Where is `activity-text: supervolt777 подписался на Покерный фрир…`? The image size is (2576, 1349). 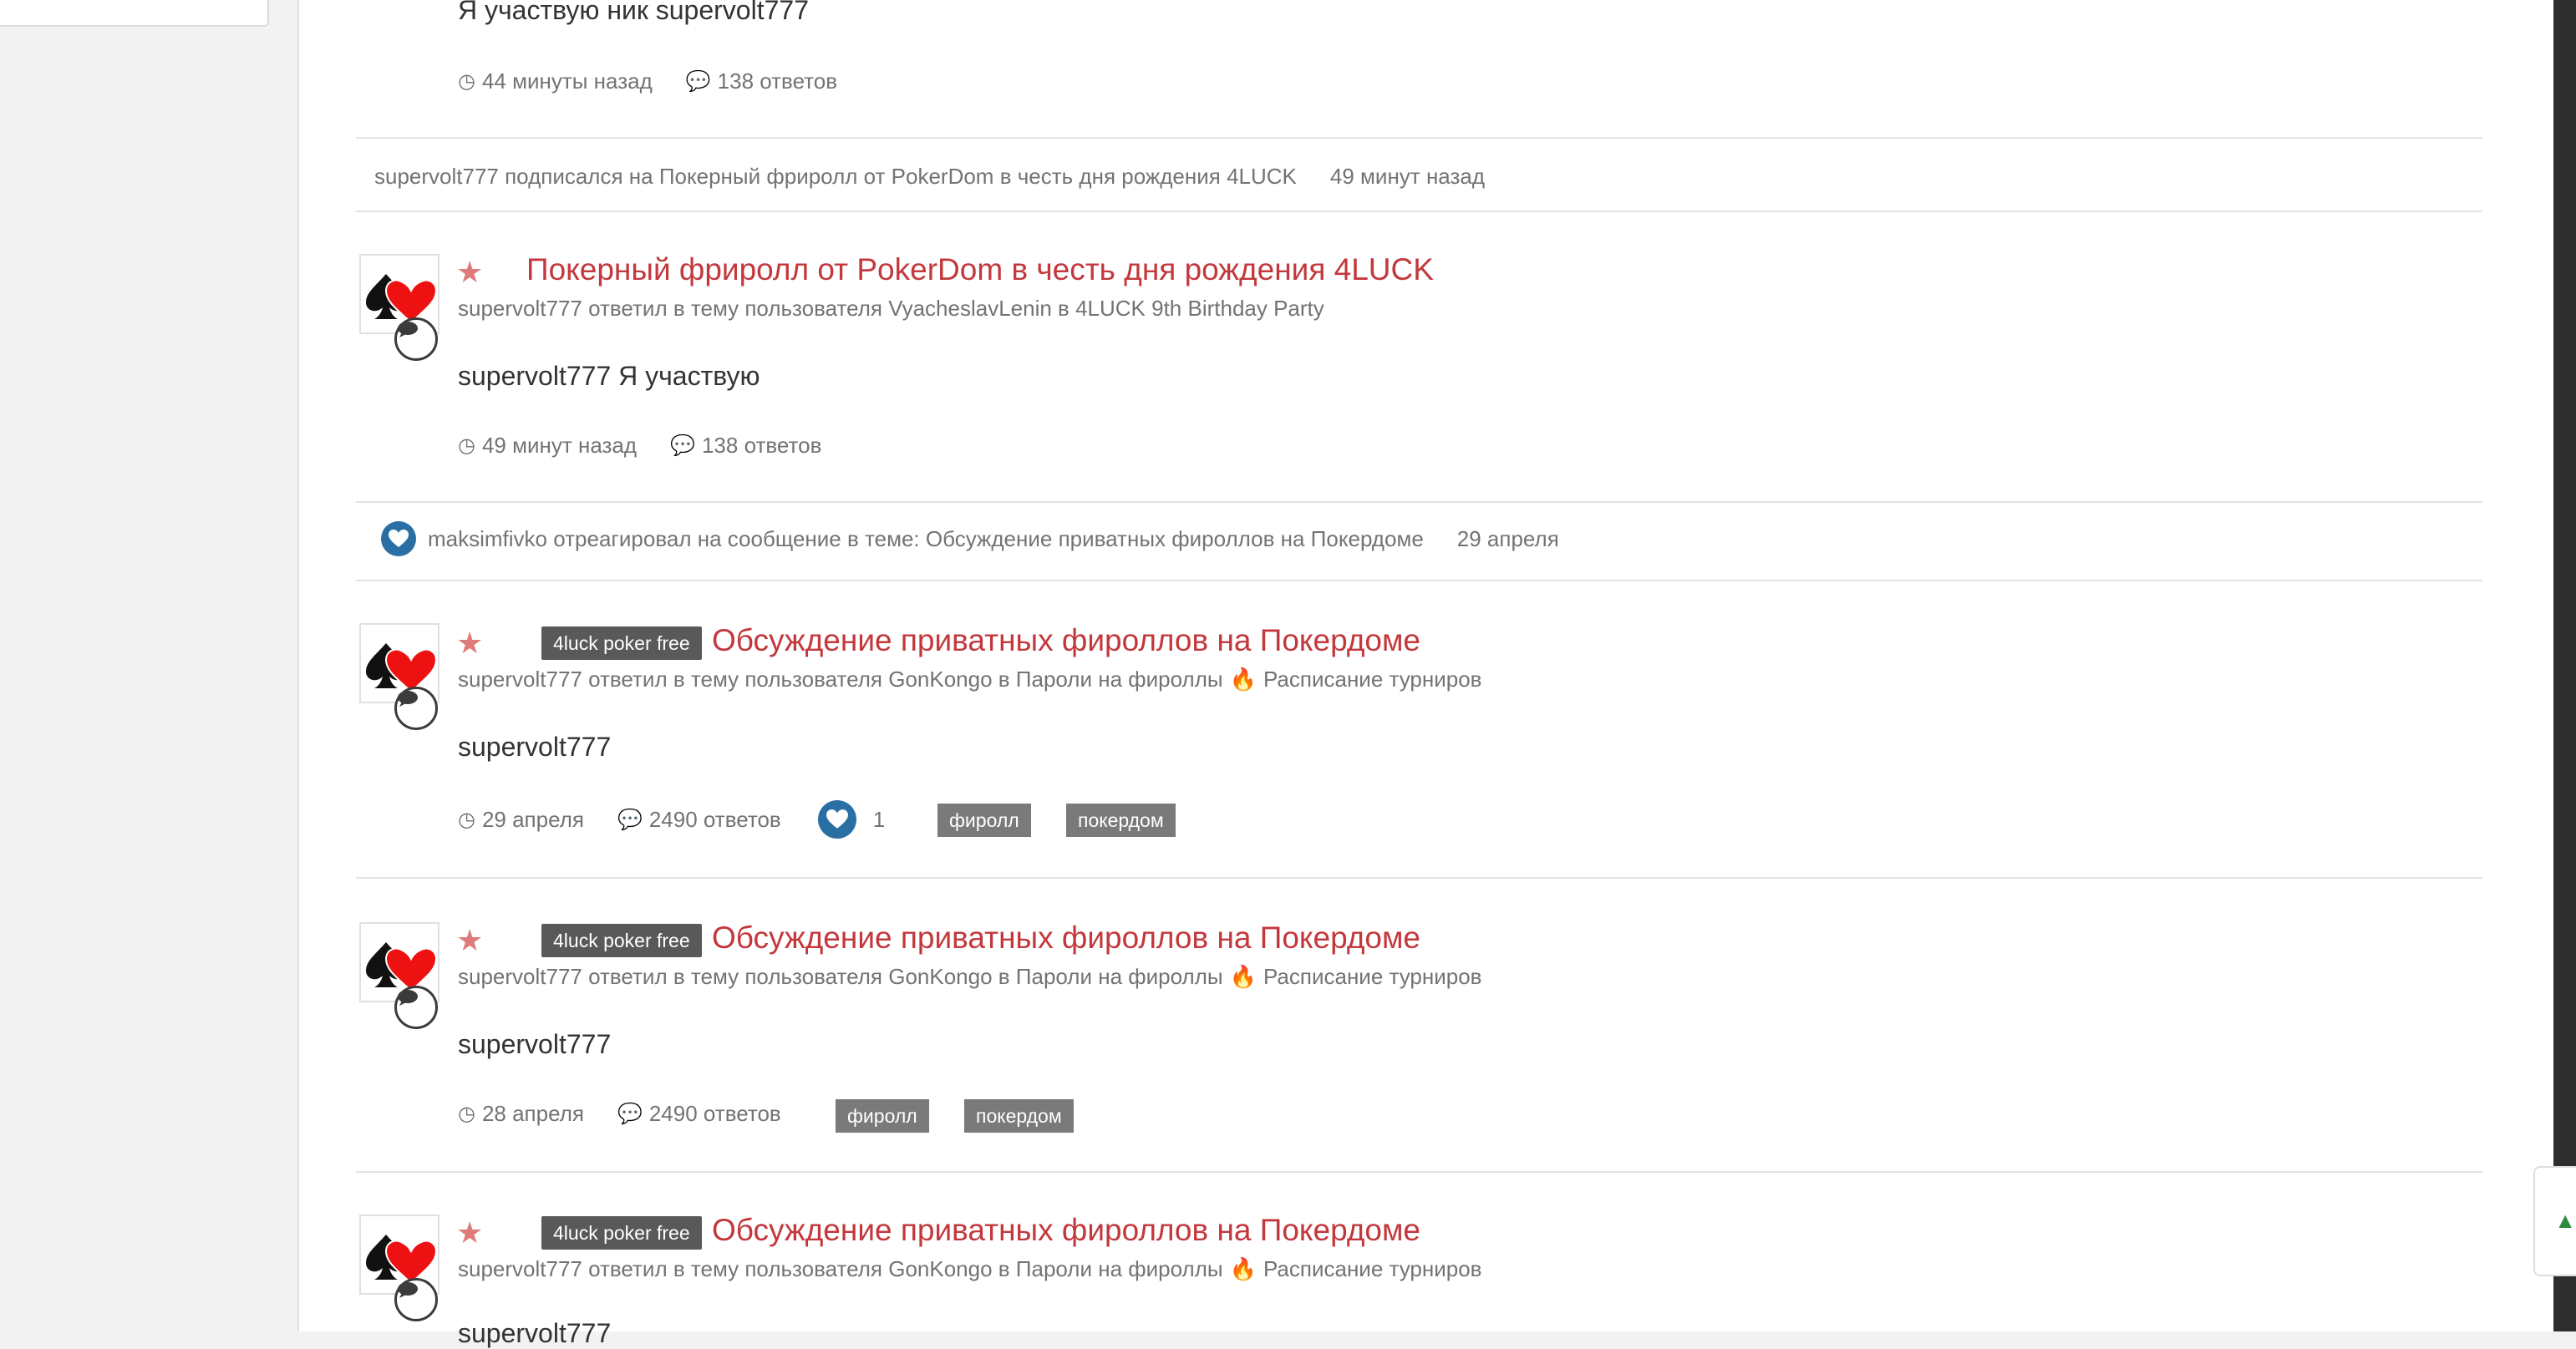
activity-text: supervolt777 подписался на Покерный фрир… is located at coordinates (836, 177).